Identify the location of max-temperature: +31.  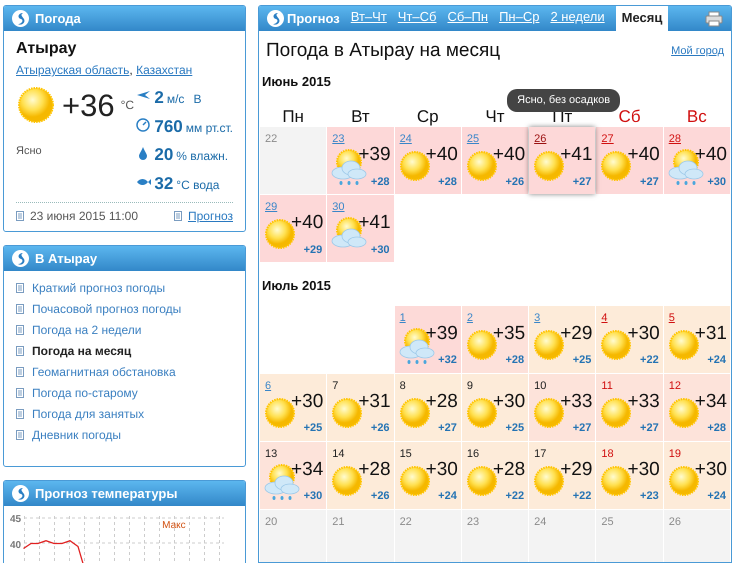
(710, 333).